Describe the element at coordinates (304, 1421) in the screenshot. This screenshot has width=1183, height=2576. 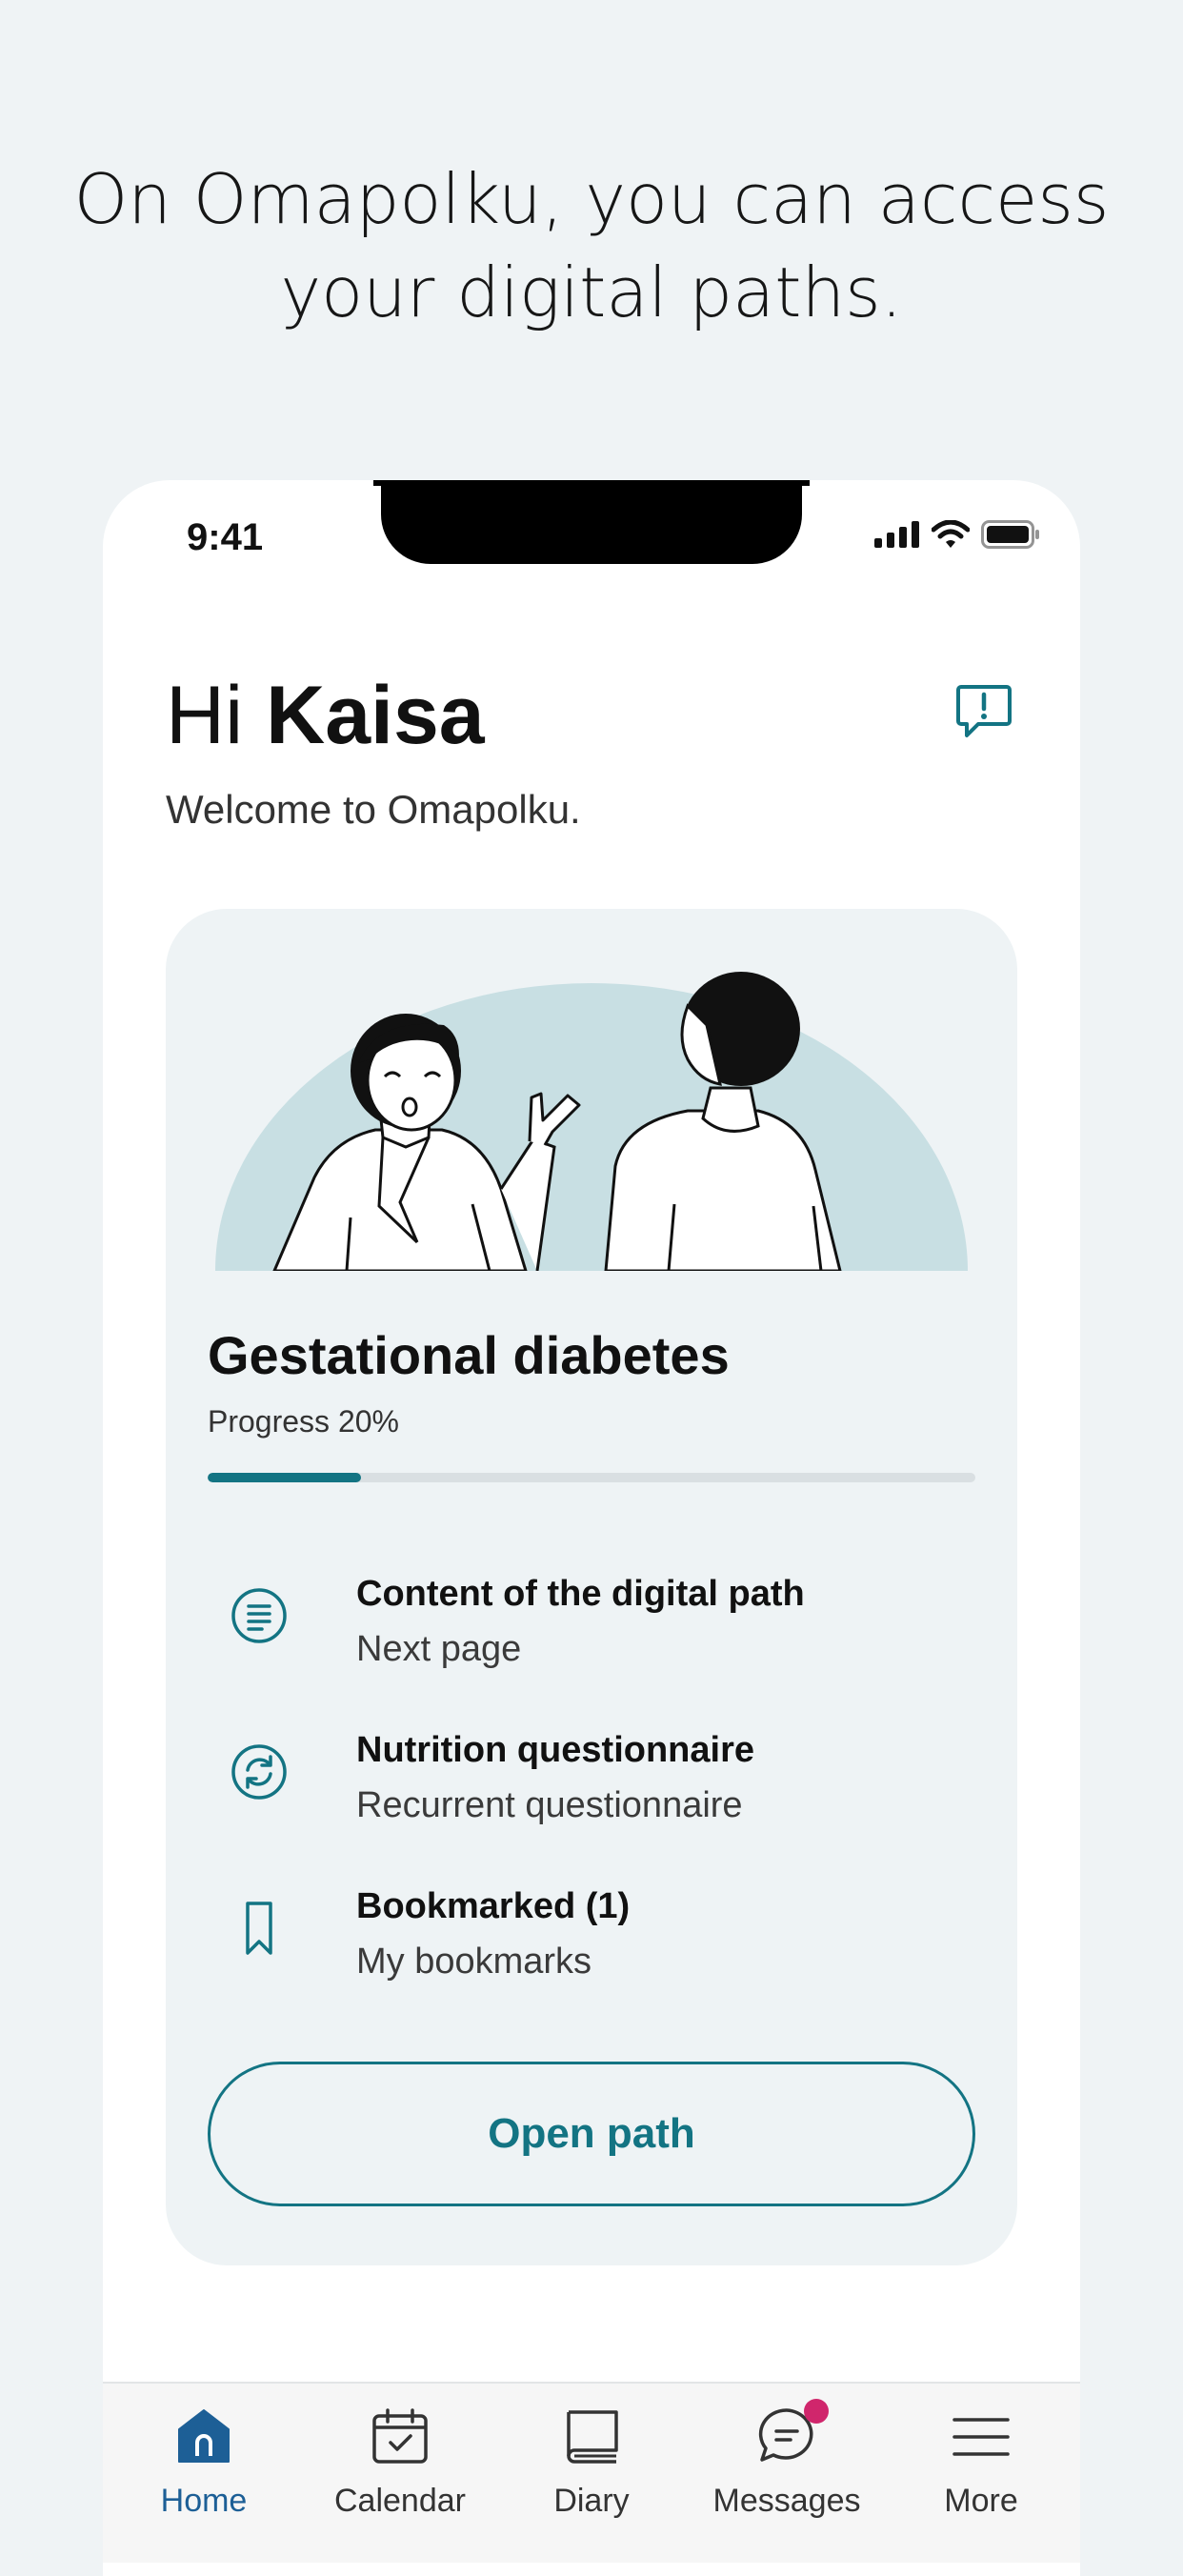
I see `progress-label: Progress 20%` at that location.